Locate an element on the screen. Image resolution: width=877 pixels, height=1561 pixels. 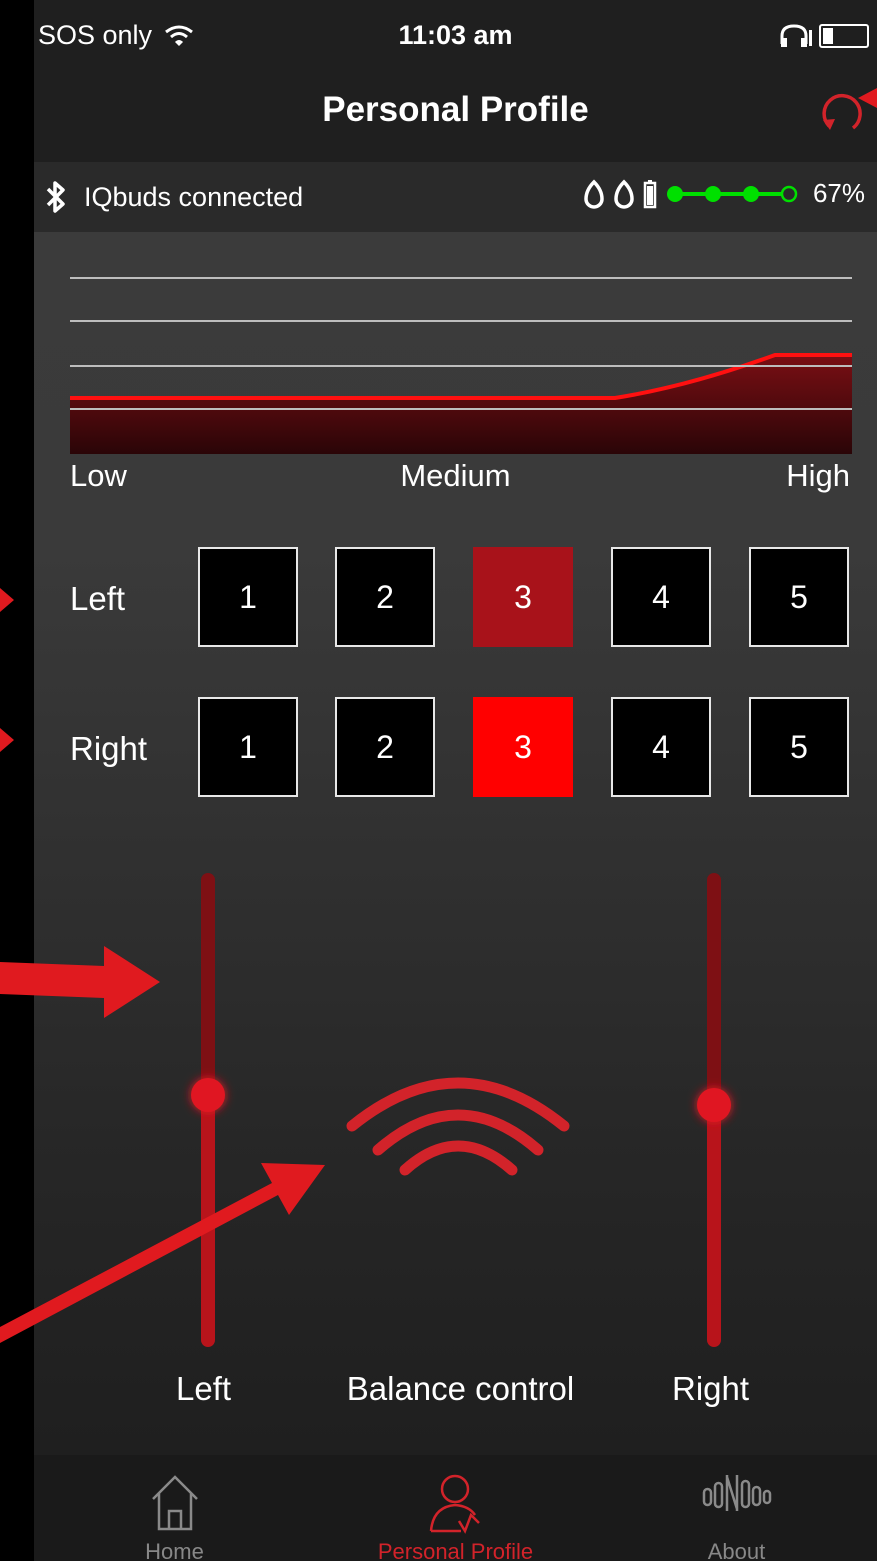
right-level-2-button: 2 is located at coordinates (385, 747).